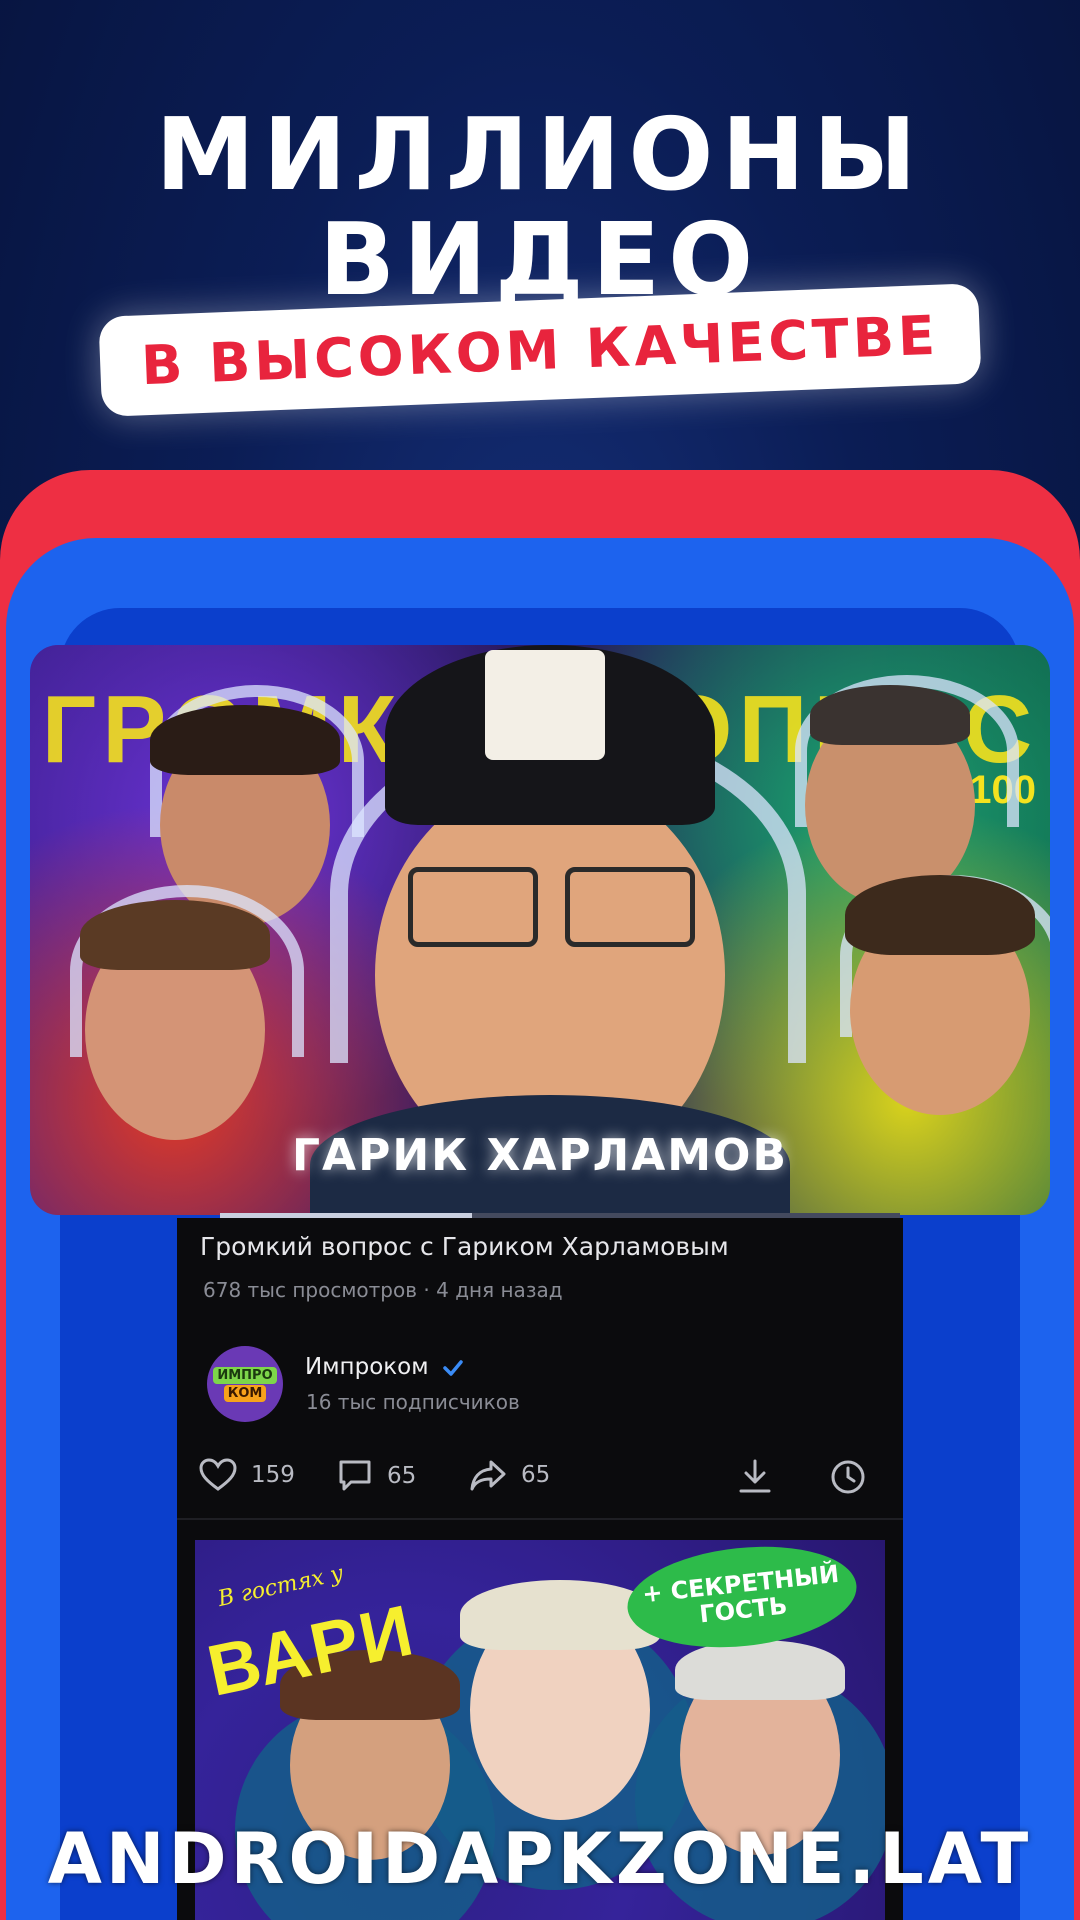 The height and width of the screenshot is (1920, 1080). Describe the element at coordinates (218, 1474) in the screenshot. I see `heart-icon` at that location.